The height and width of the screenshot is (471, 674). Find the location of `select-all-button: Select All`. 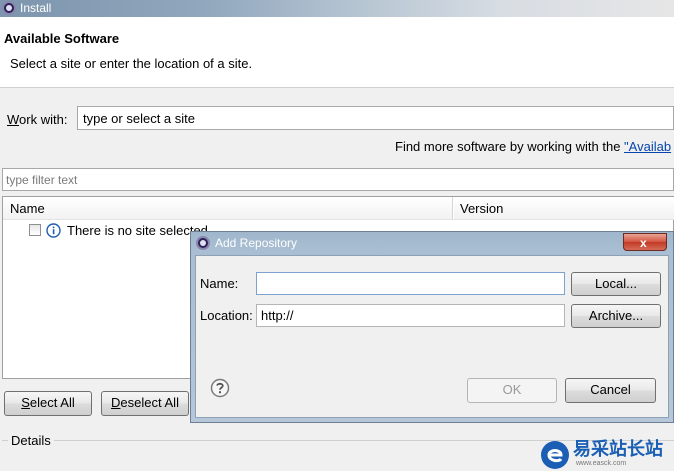

select-all-button: Select All is located at coordinates (48, 403).